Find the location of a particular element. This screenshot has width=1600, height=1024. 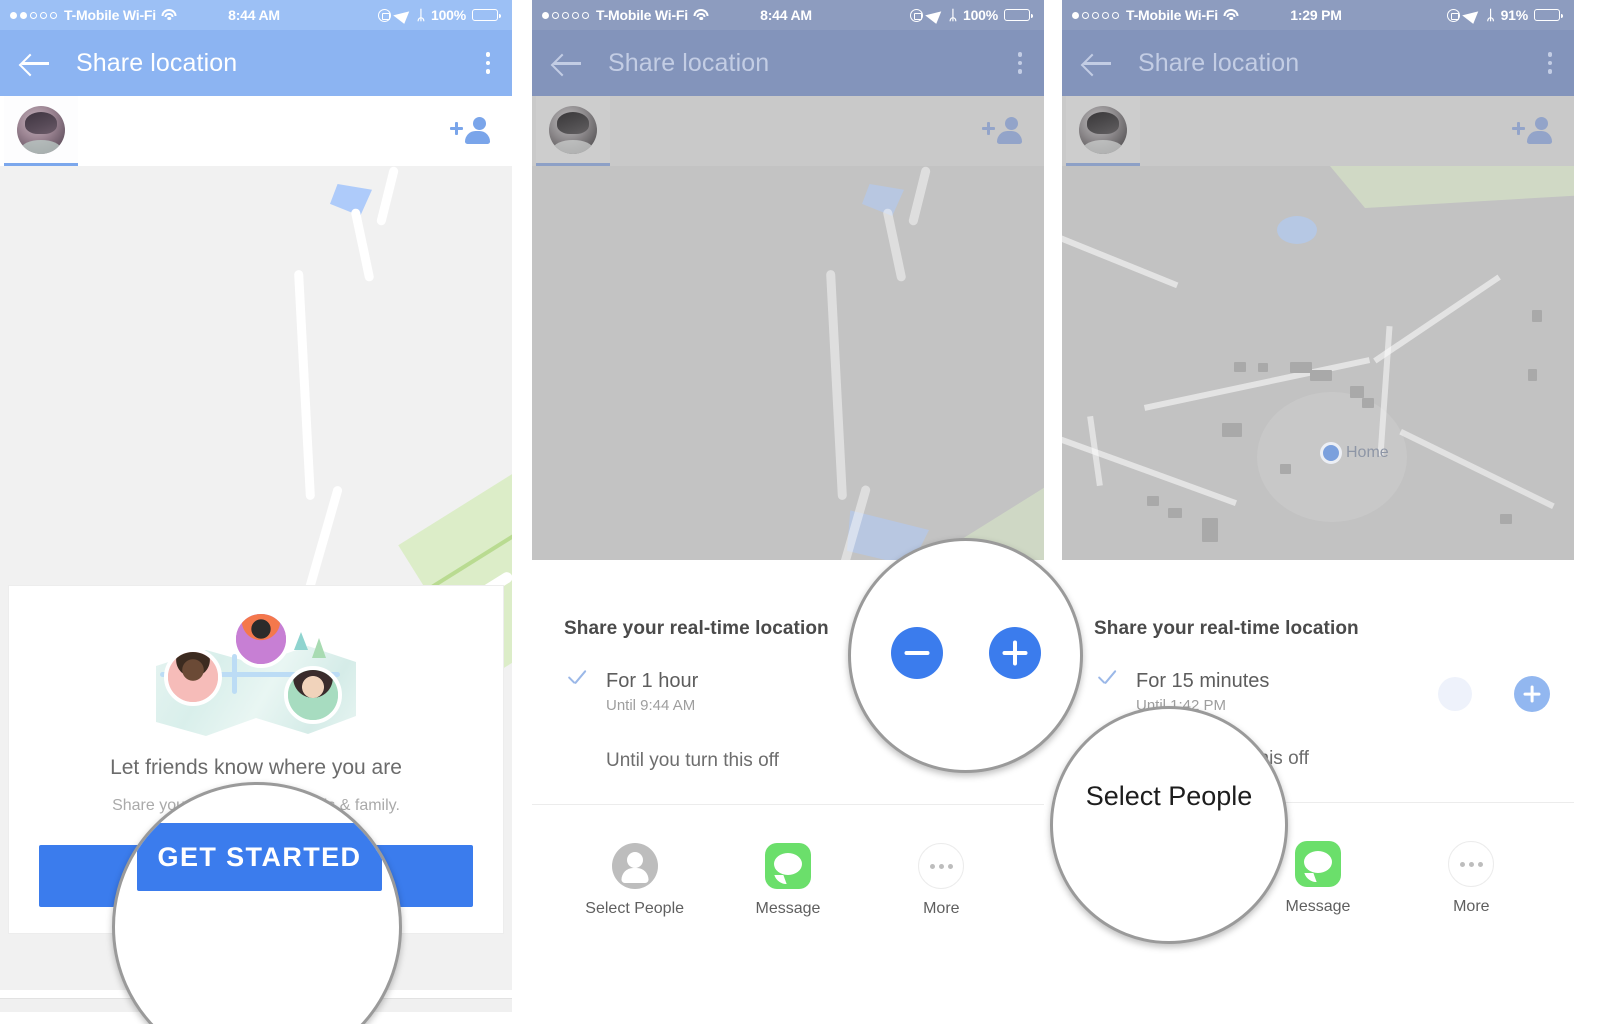

magnifier-duration-stepper is located at coordinates (965, 655).